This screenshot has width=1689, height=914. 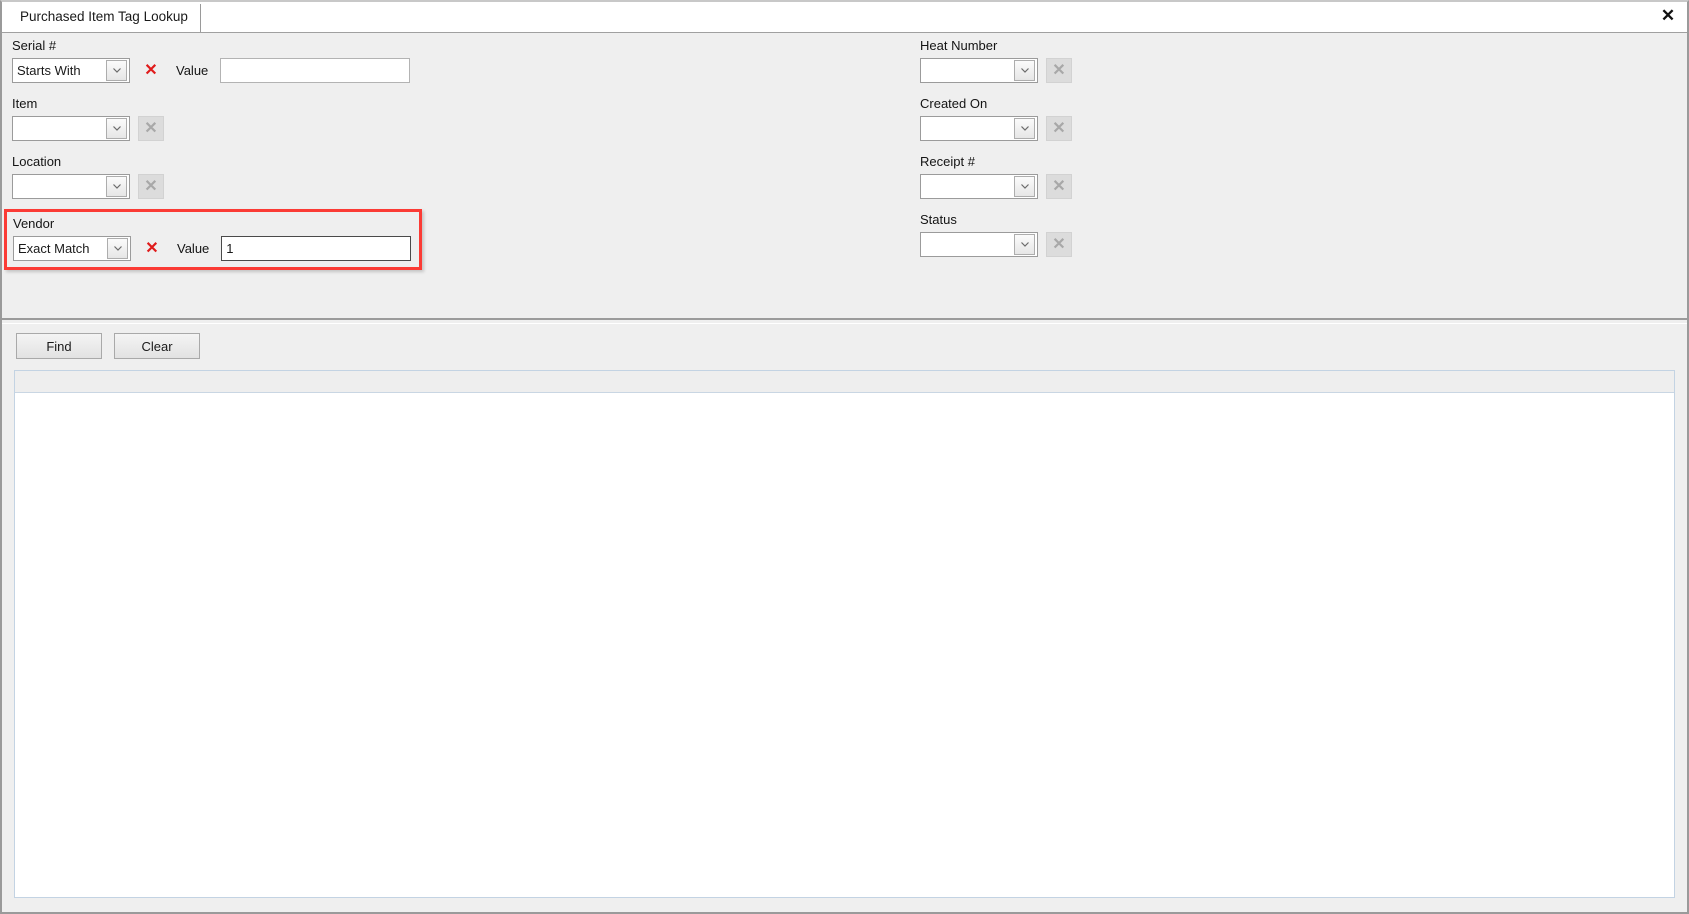 I want to click on clear-button: Clear, so click(x=157, y=346).